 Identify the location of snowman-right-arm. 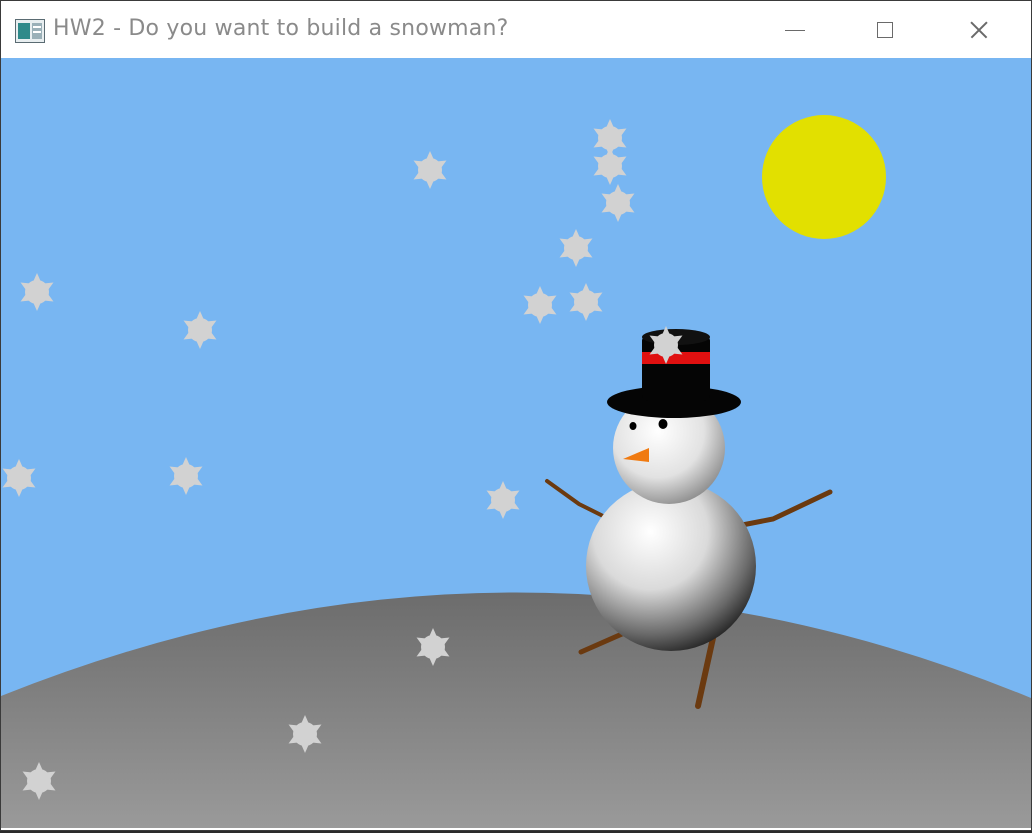
(783, 509).